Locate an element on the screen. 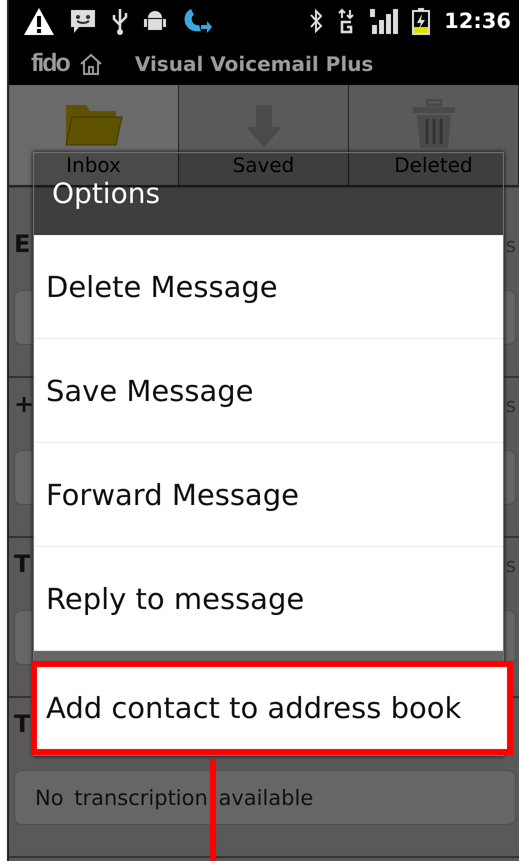 The width and height of the screenshot is (519, 861). usb-icon is located at coordinates (120, 21).